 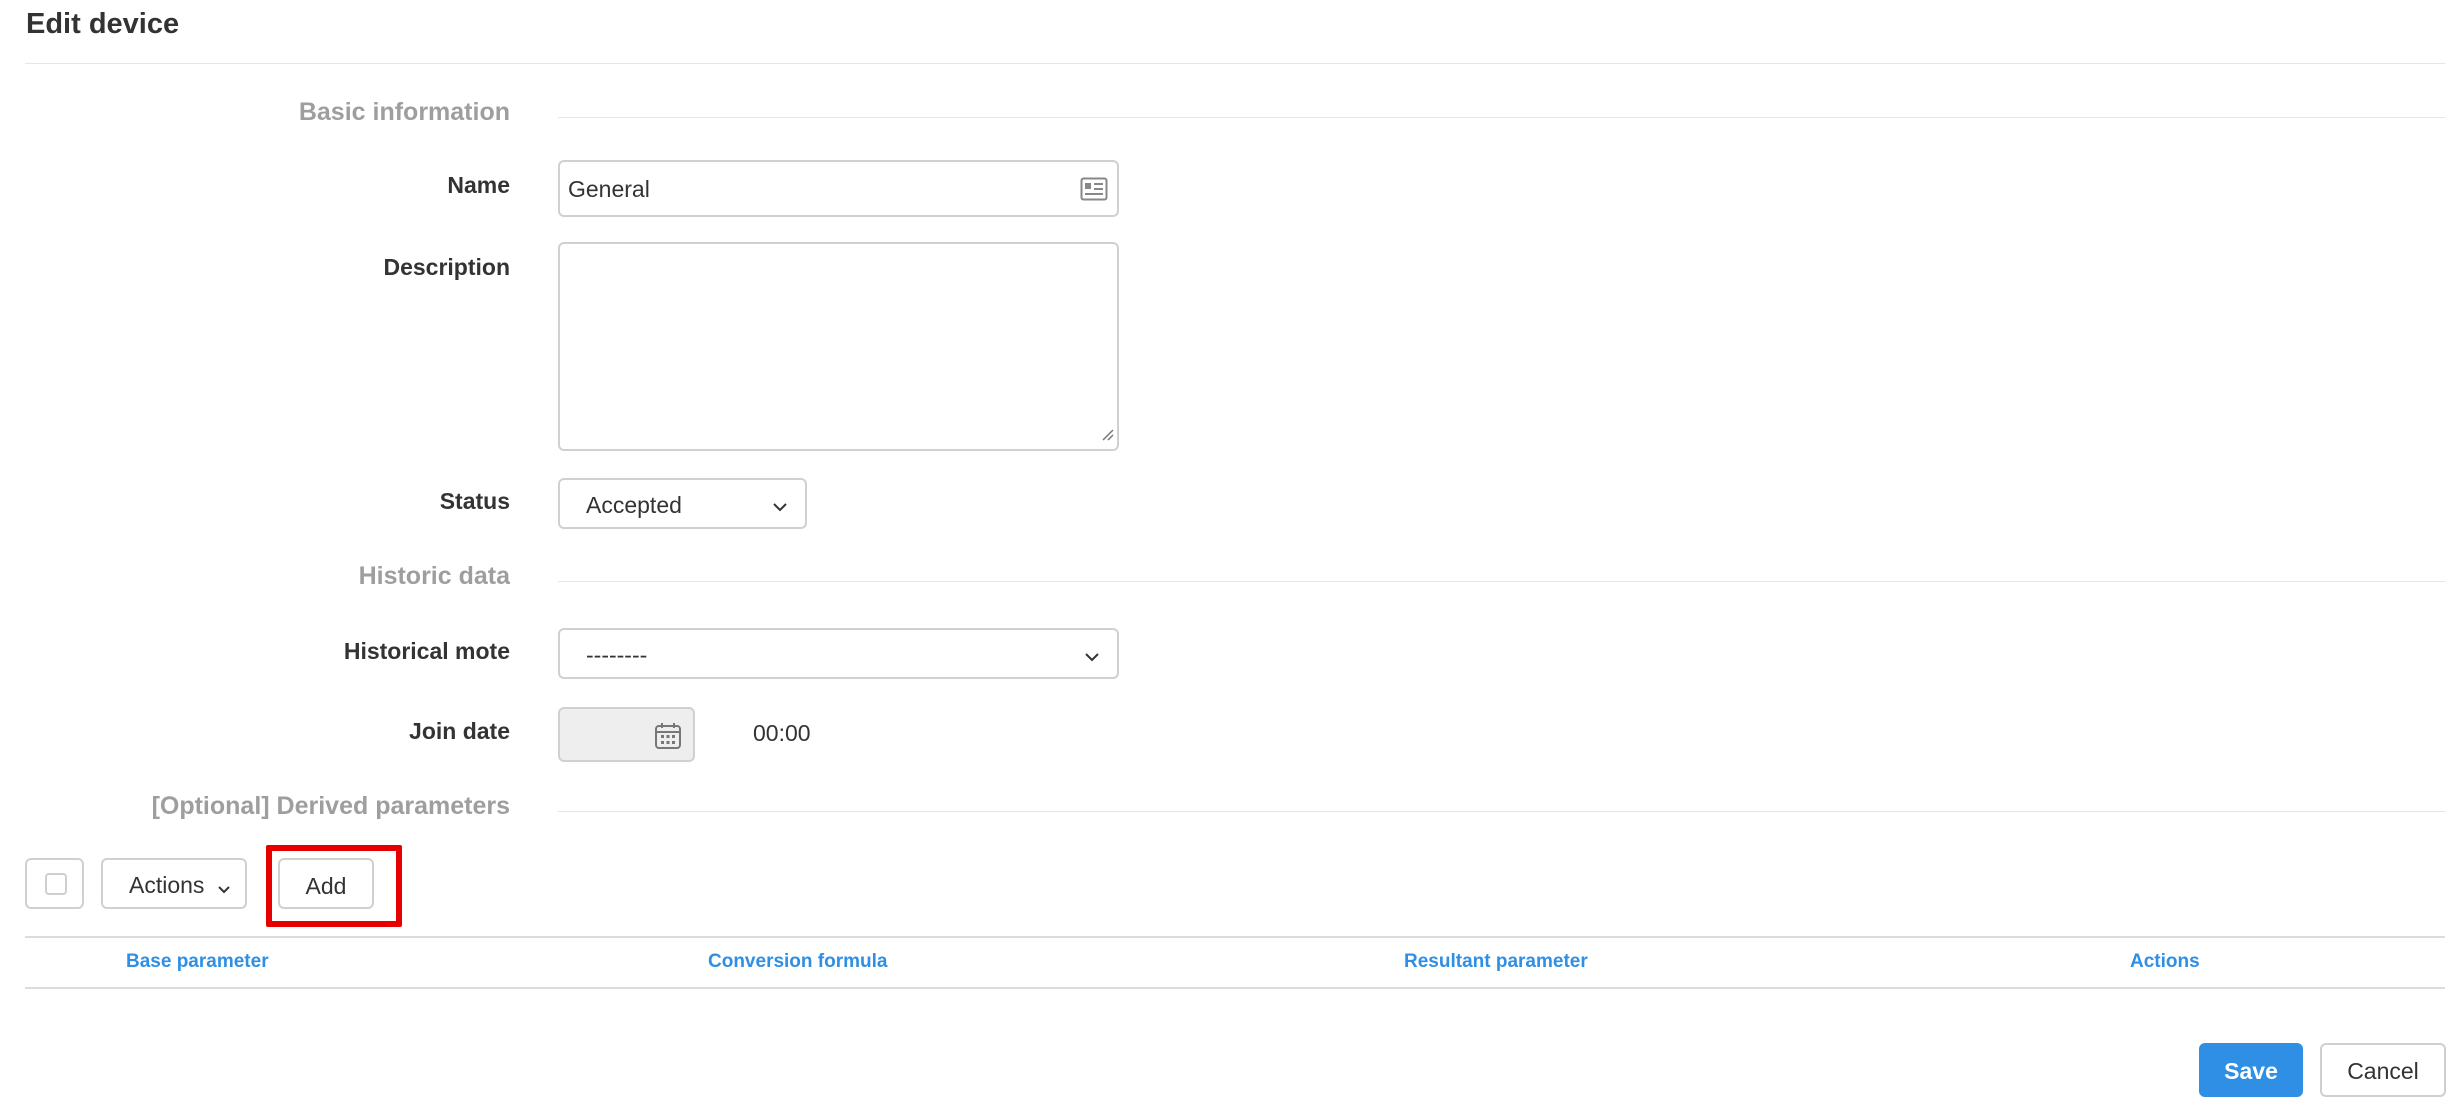 I want to click on section-basic-information: Basic information, so click(x=404, y=112).